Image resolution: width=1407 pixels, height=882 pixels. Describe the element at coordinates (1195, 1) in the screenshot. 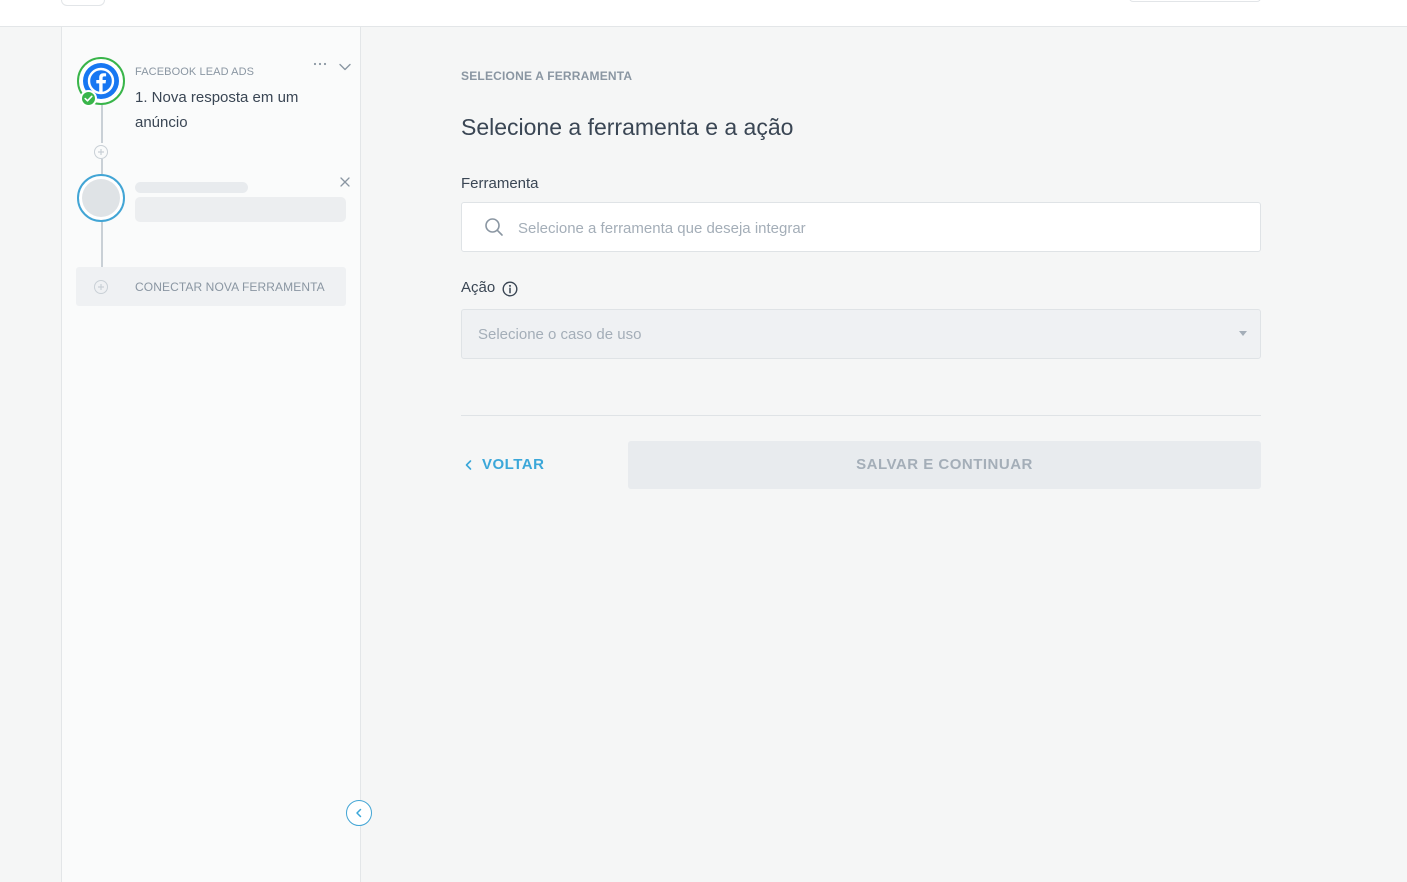

I see `top-bar-right-control` at that location.